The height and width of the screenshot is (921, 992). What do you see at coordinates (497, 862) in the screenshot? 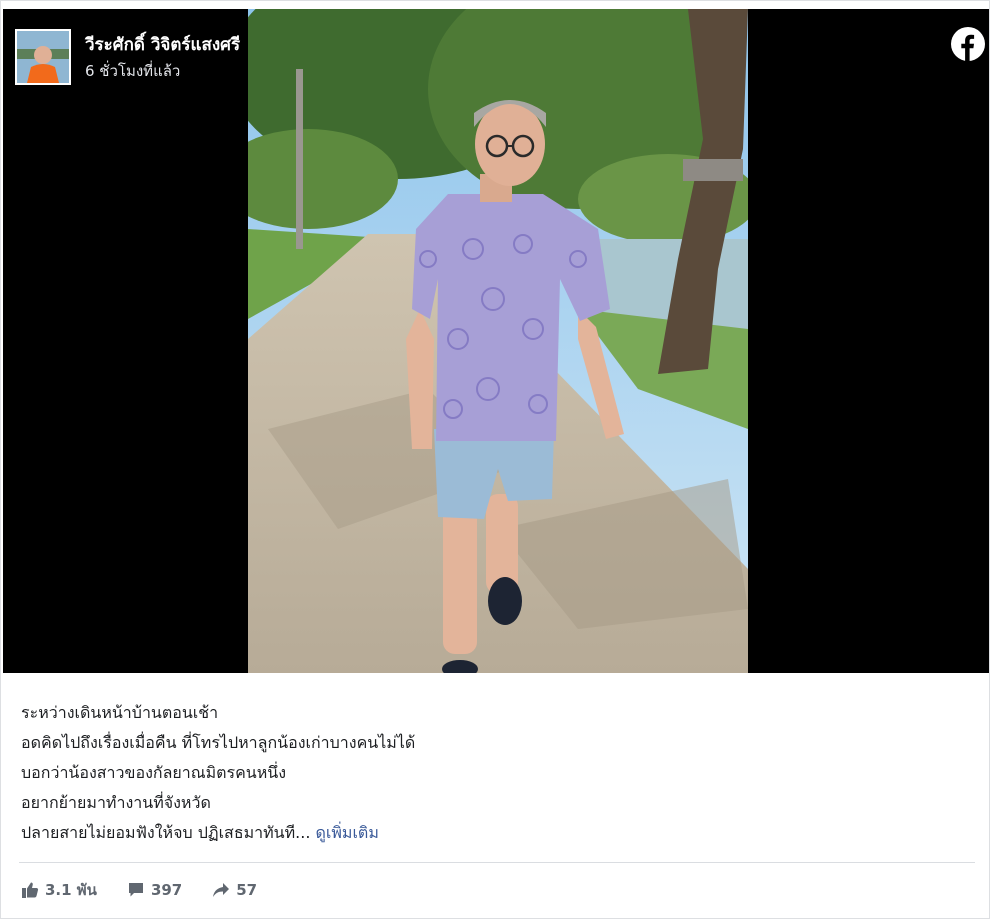
I see `stats-divider` at bounding box center [497, 862].